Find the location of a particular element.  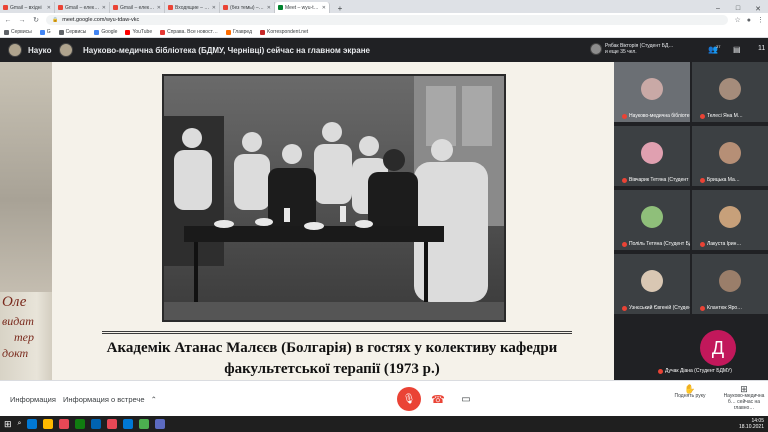

participant-tile: Поліль Тетяна (Студент БДМУ) is located at coordinates (652, 220).